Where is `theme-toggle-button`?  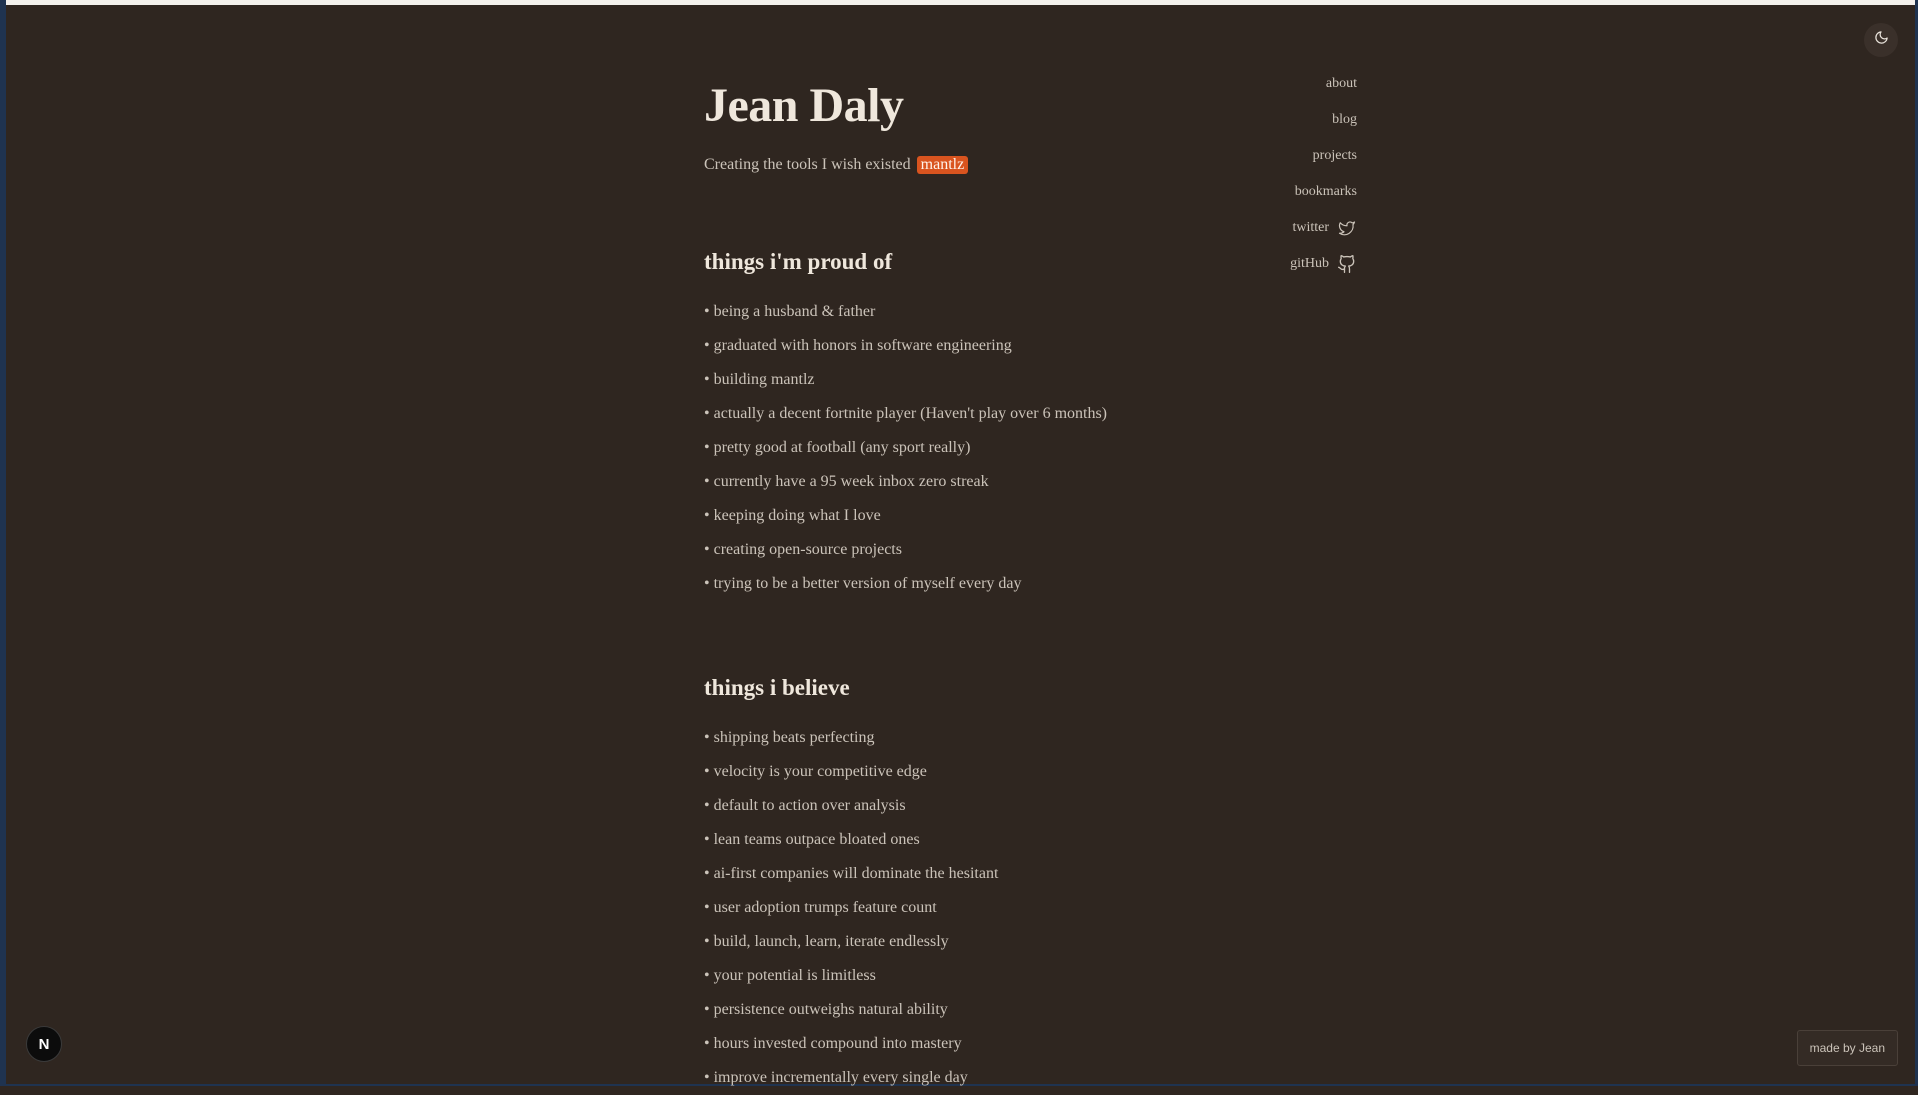
theme-toggle-button is located at coordinates (1881, 40).